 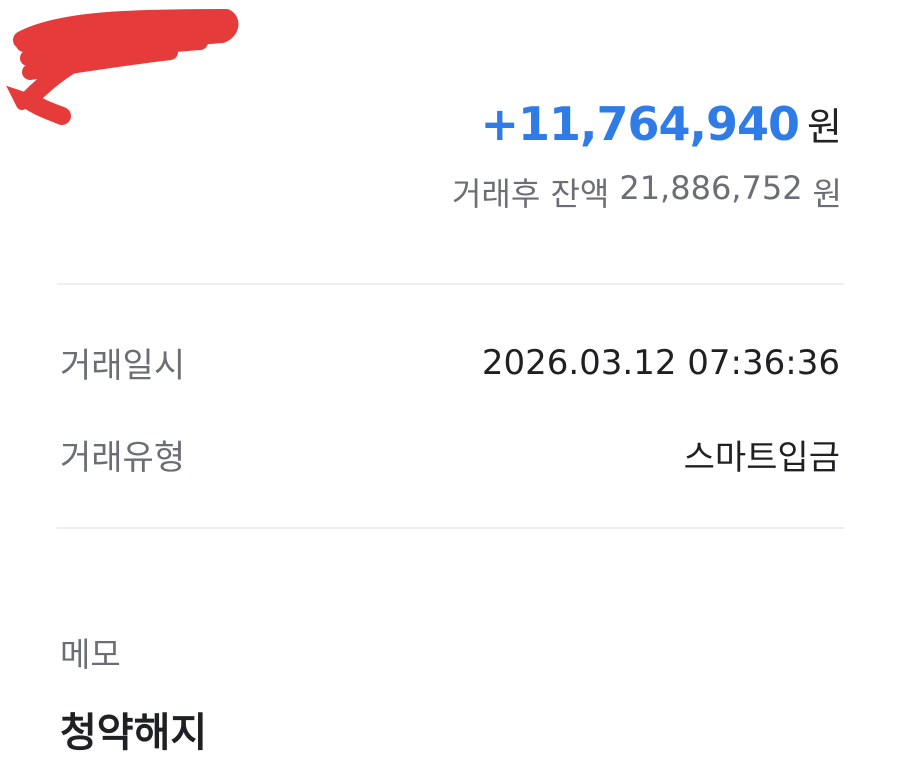 I want to click on balance-label: 거래후 잔액, so click(x=530, y=194).